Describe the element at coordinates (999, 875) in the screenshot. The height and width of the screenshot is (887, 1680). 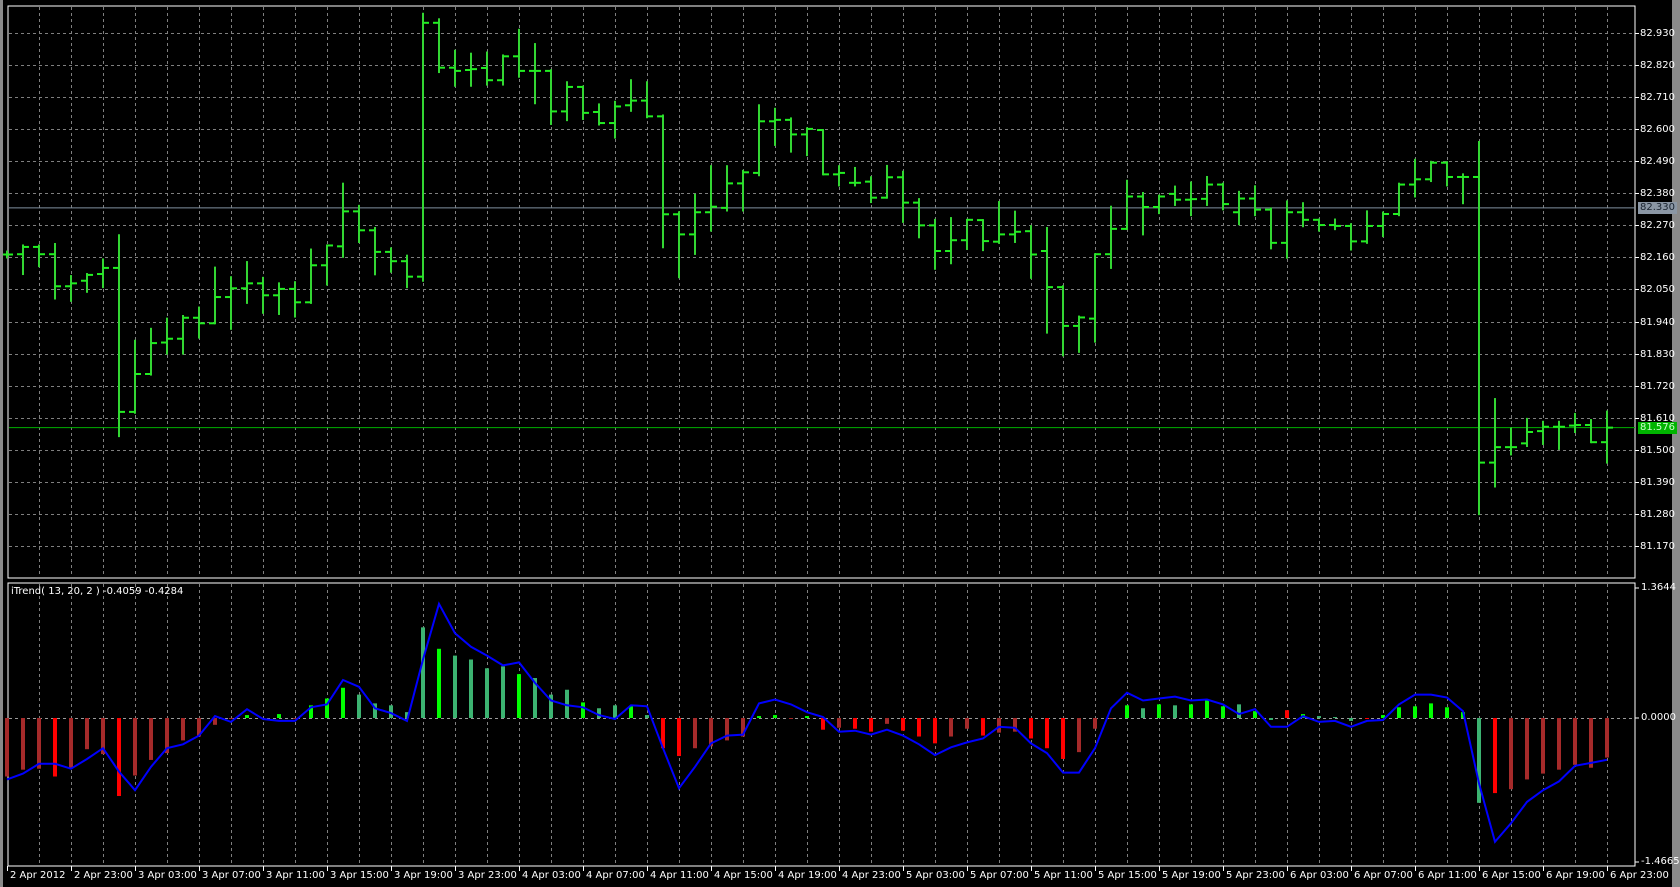
I see `time-axis-label: 5 Apr 07:00` at that location.